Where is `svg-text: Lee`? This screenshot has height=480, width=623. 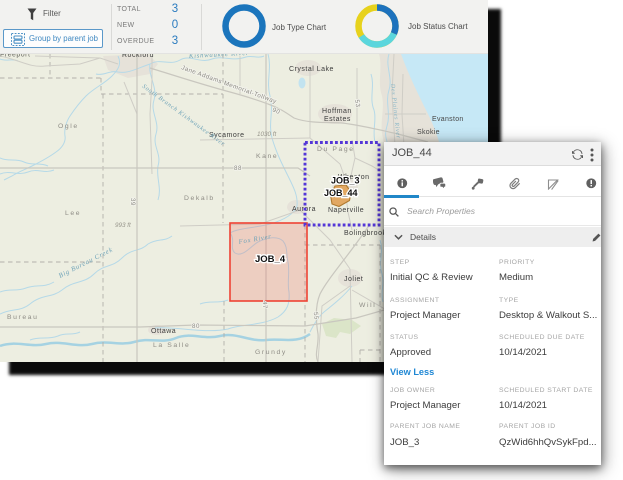
svg-text: Lee is located at coordinates (73, 213).